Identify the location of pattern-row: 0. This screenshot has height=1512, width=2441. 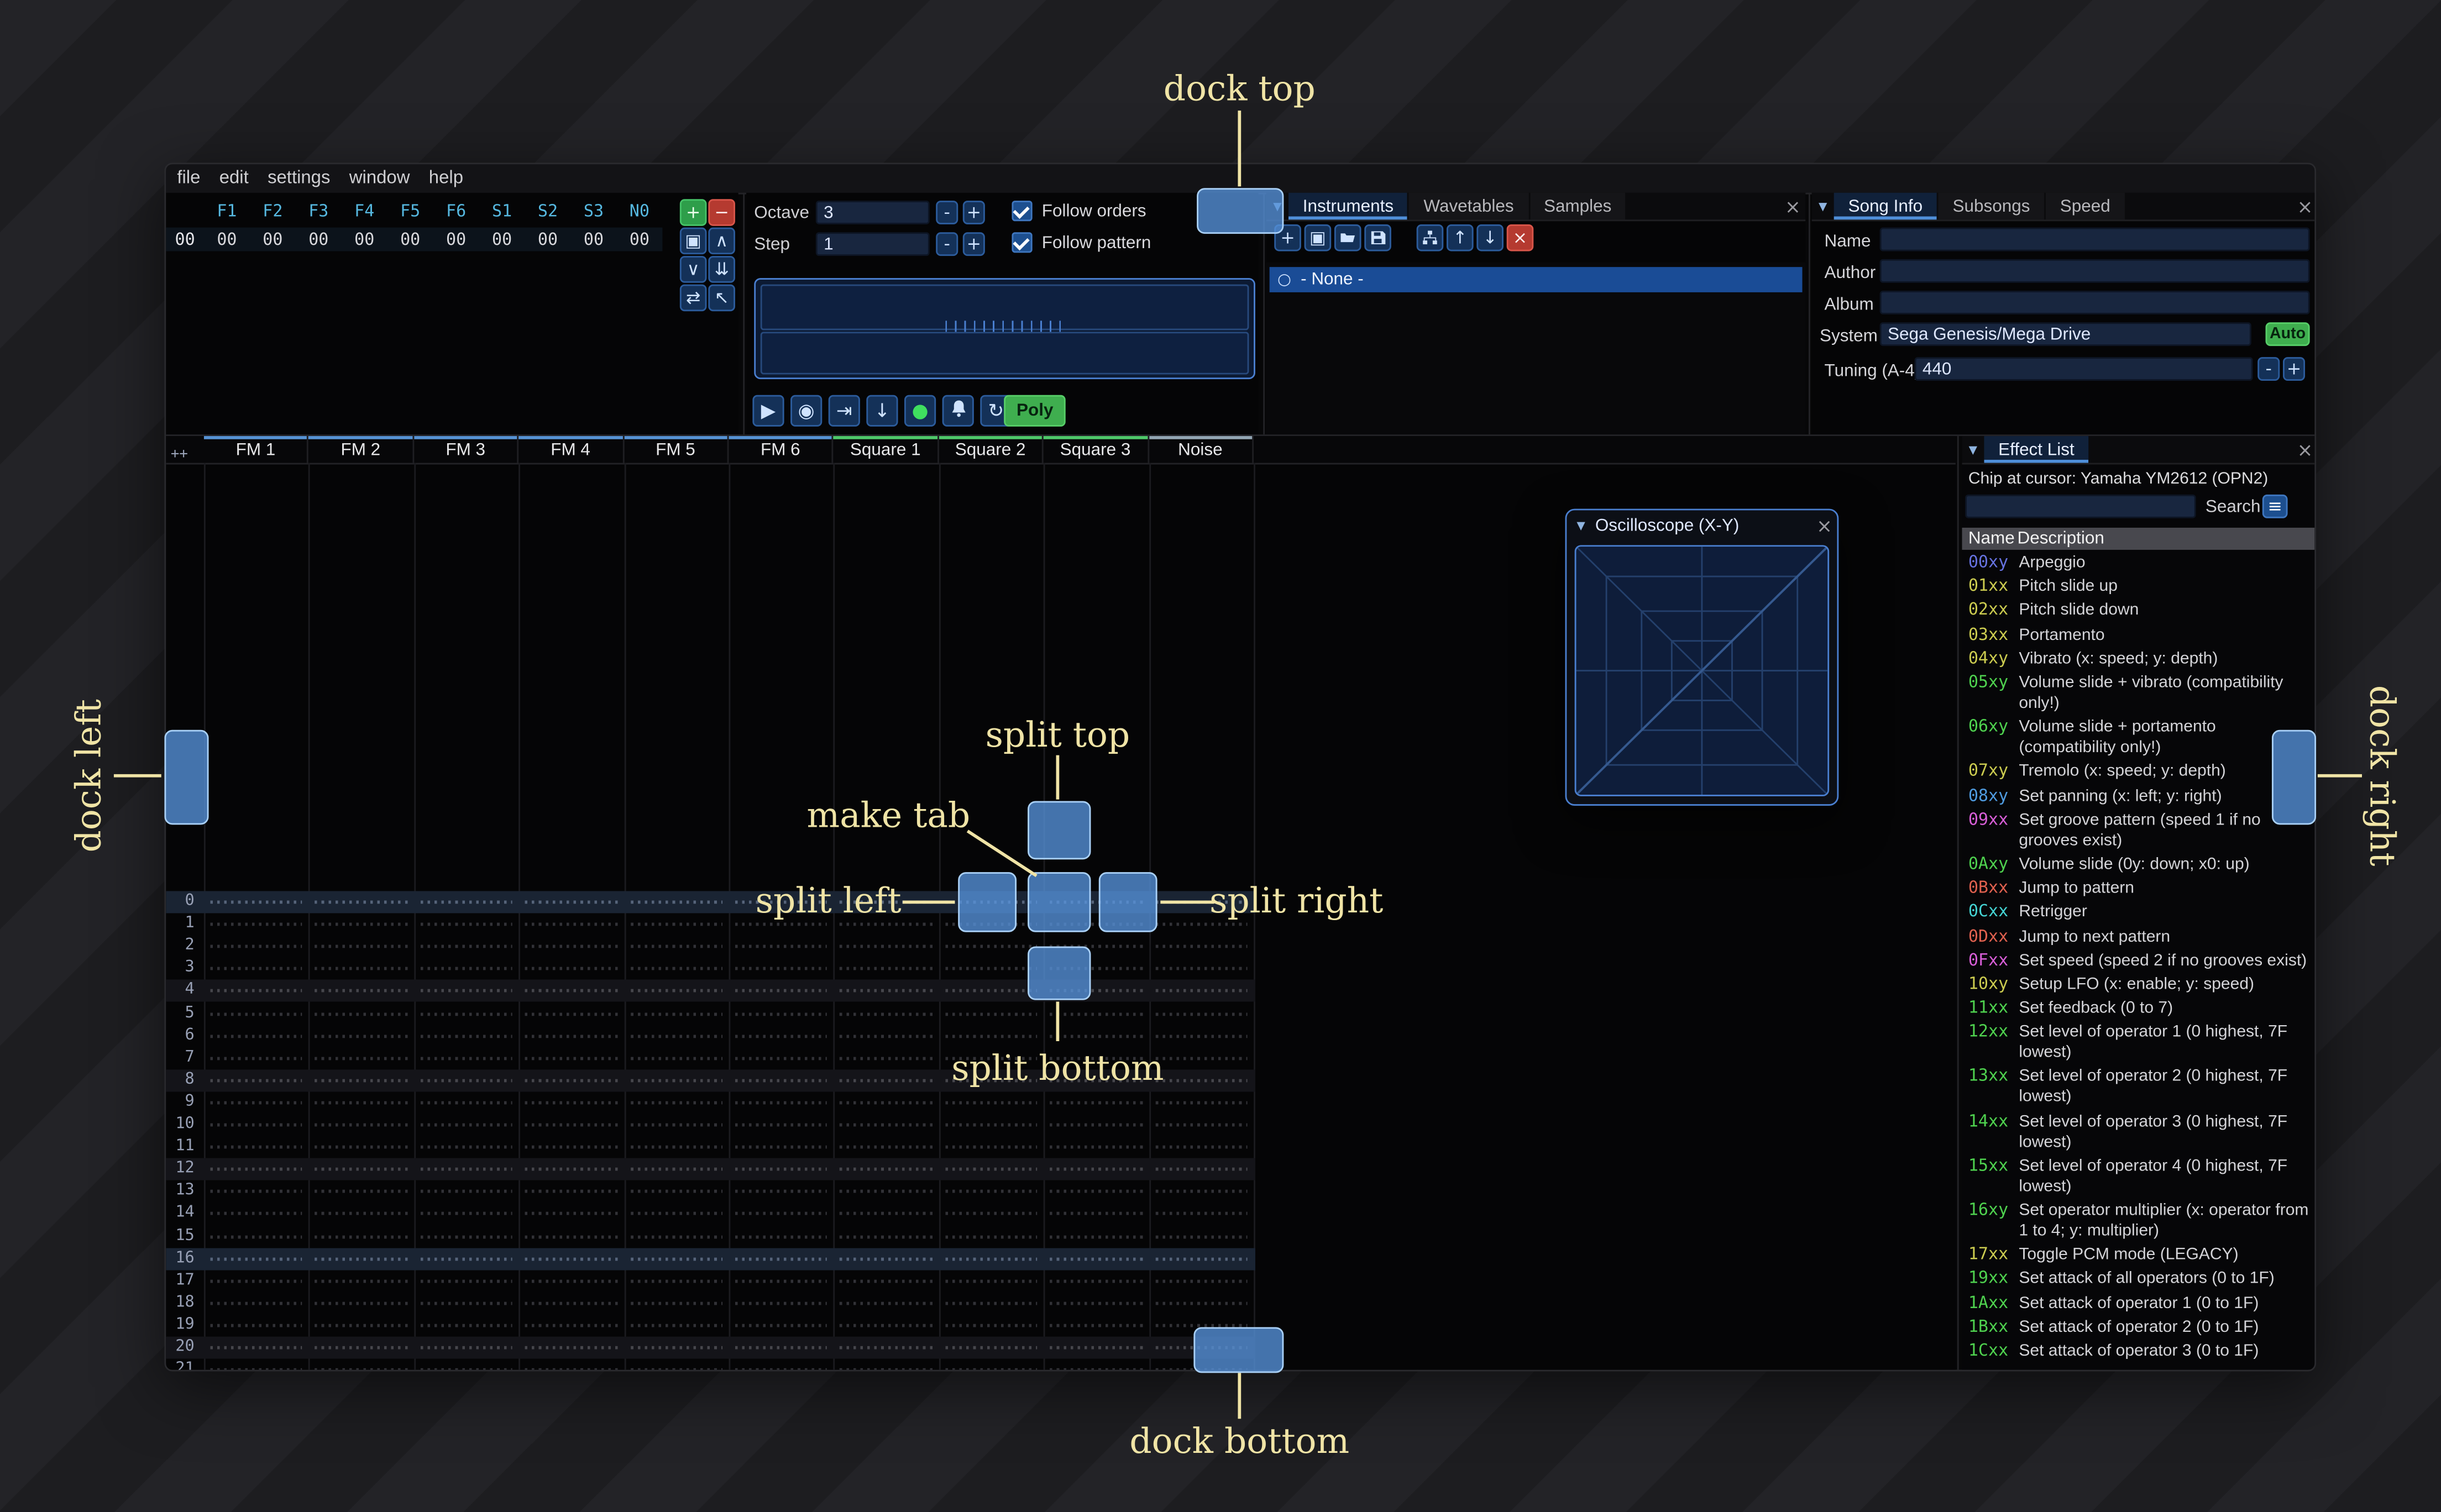
(710, 903).